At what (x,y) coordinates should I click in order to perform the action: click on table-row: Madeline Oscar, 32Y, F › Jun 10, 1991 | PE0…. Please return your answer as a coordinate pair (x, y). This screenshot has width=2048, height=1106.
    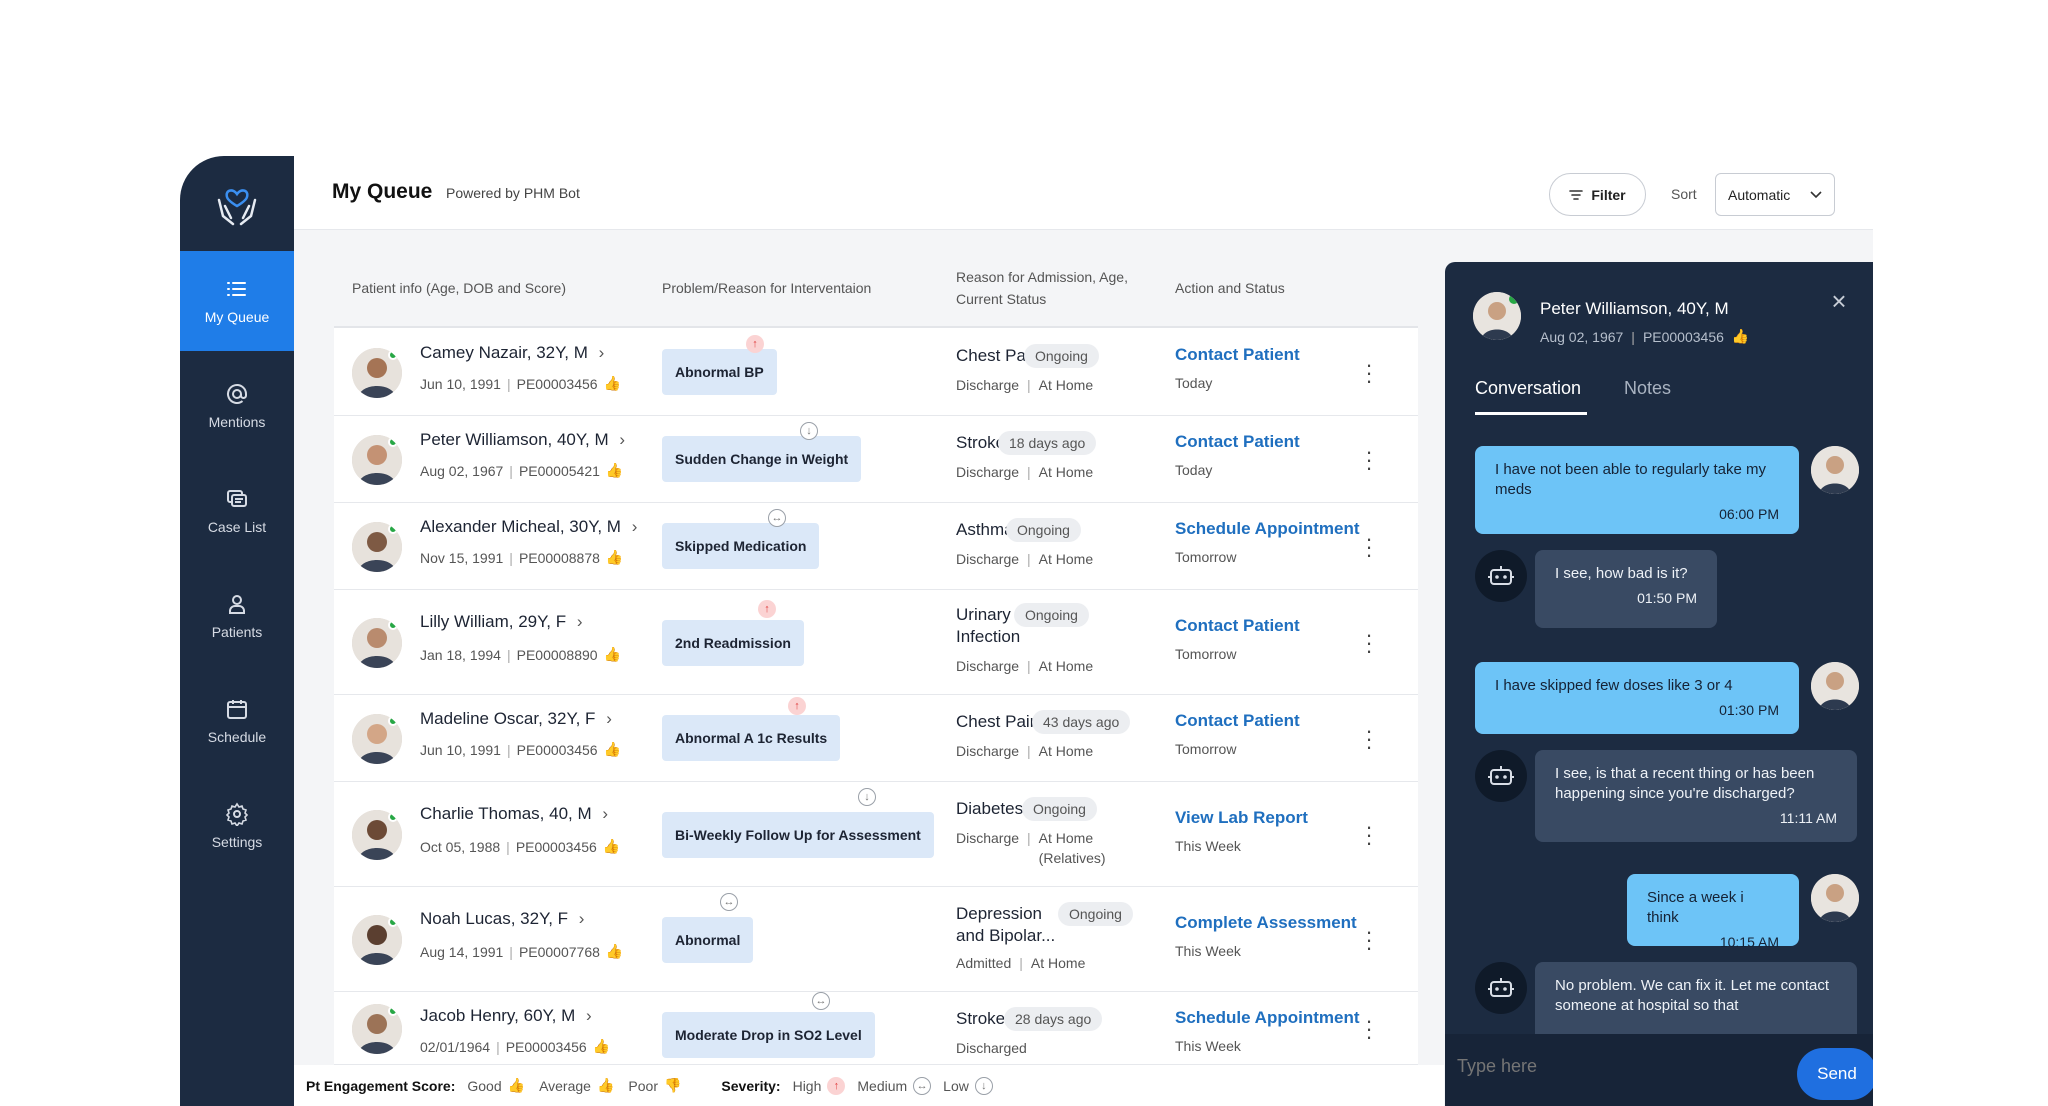
    Looking at the image, I should click on (876, 738).